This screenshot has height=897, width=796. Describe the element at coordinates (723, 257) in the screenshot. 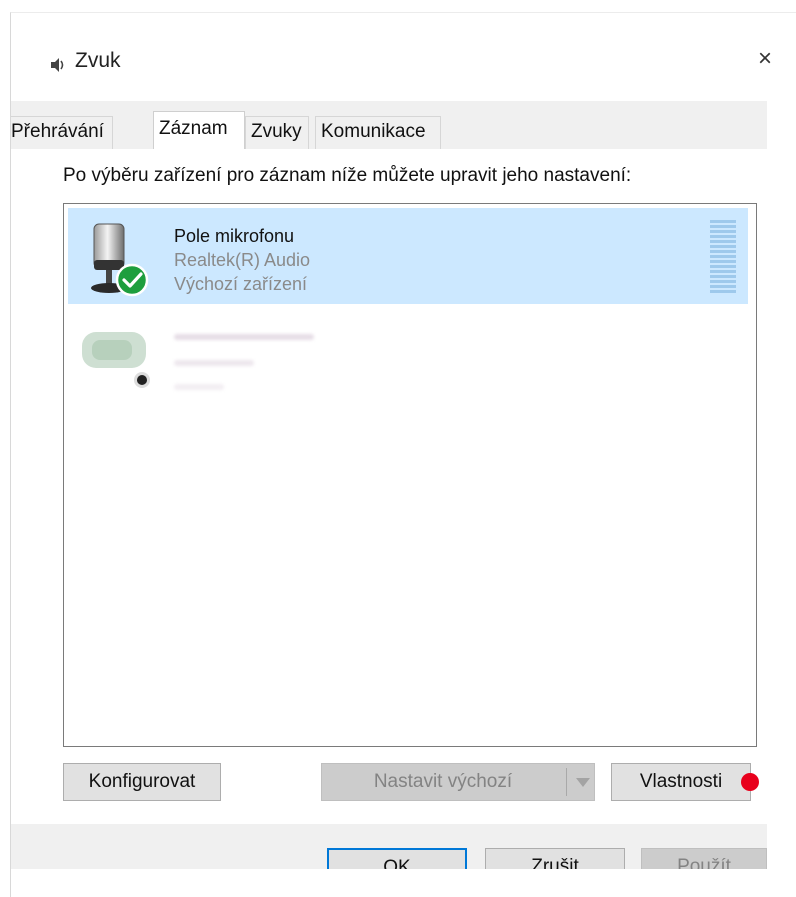

I see `input-level-meter` at that location.